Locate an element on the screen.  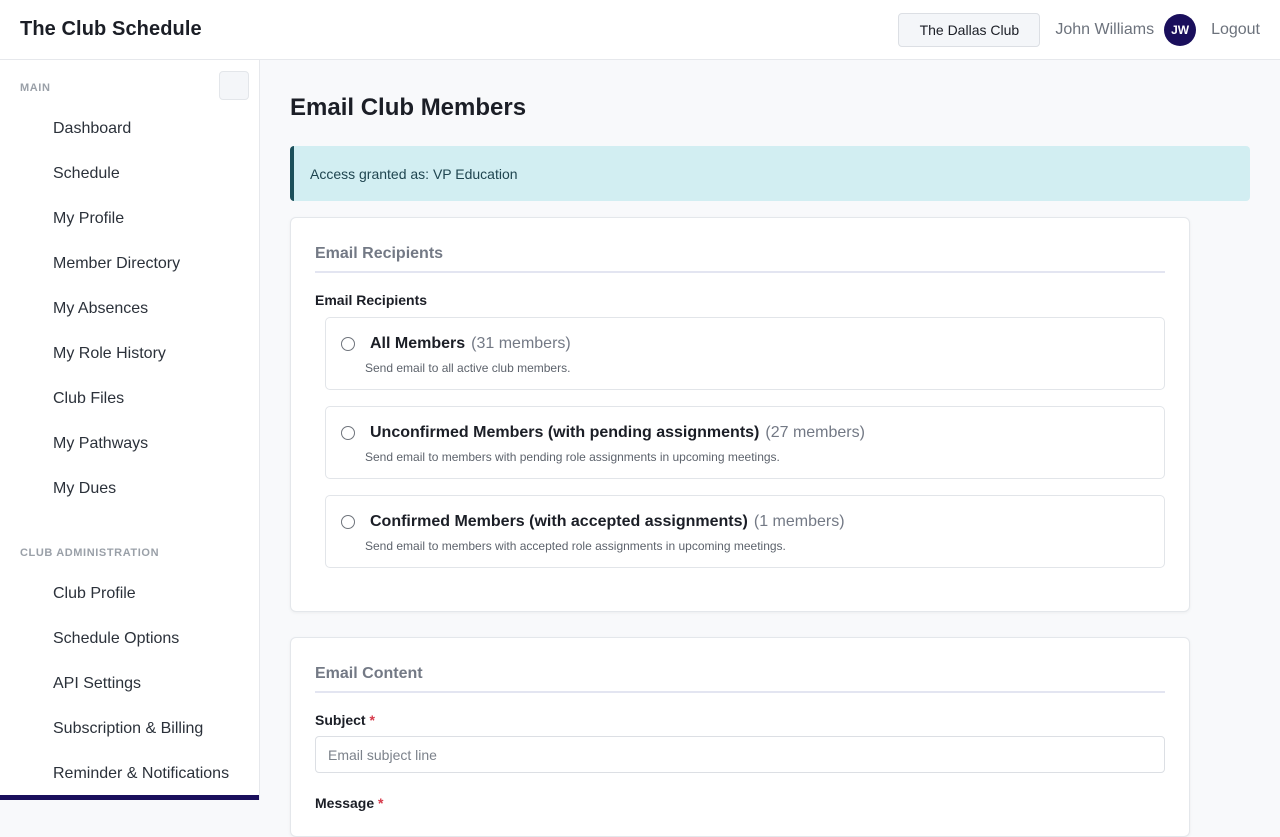
option-title: All Members (31 members) is located at coordinates (470, 344).